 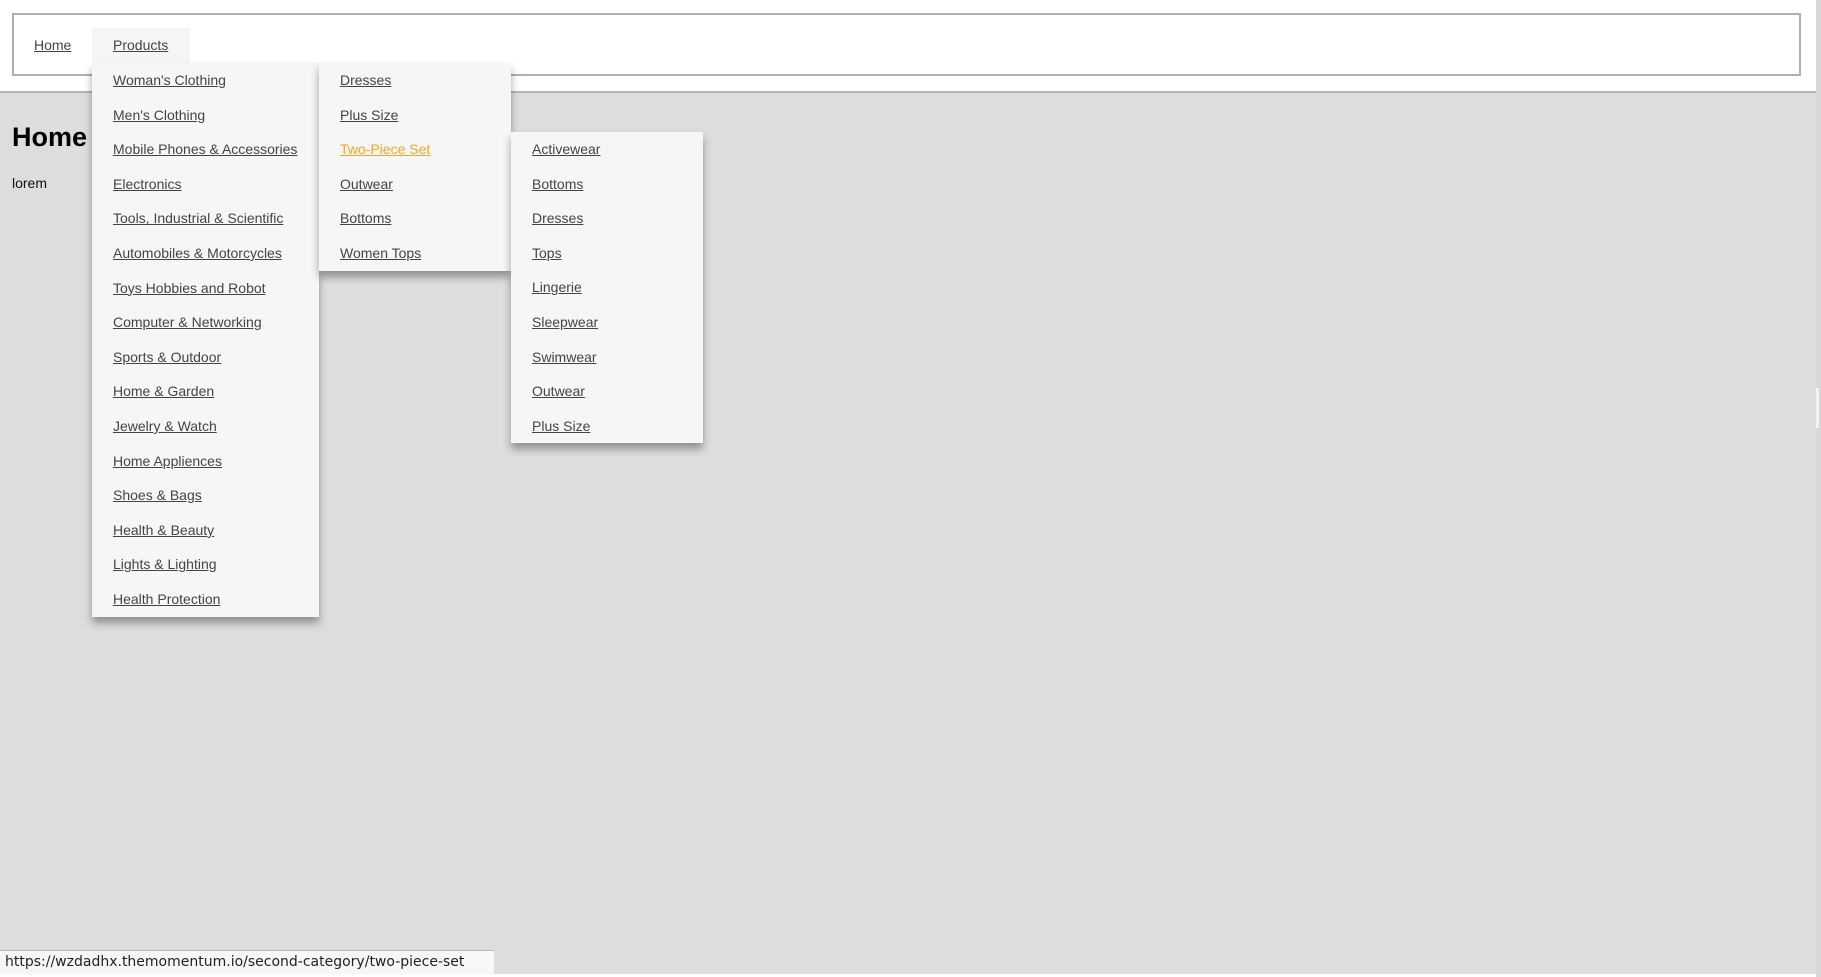 What do you see at coordinates (198, 218) in the screenshot?
I see `category-link: Tools, Industrial & Scientific` at bounding box center [198, 218].